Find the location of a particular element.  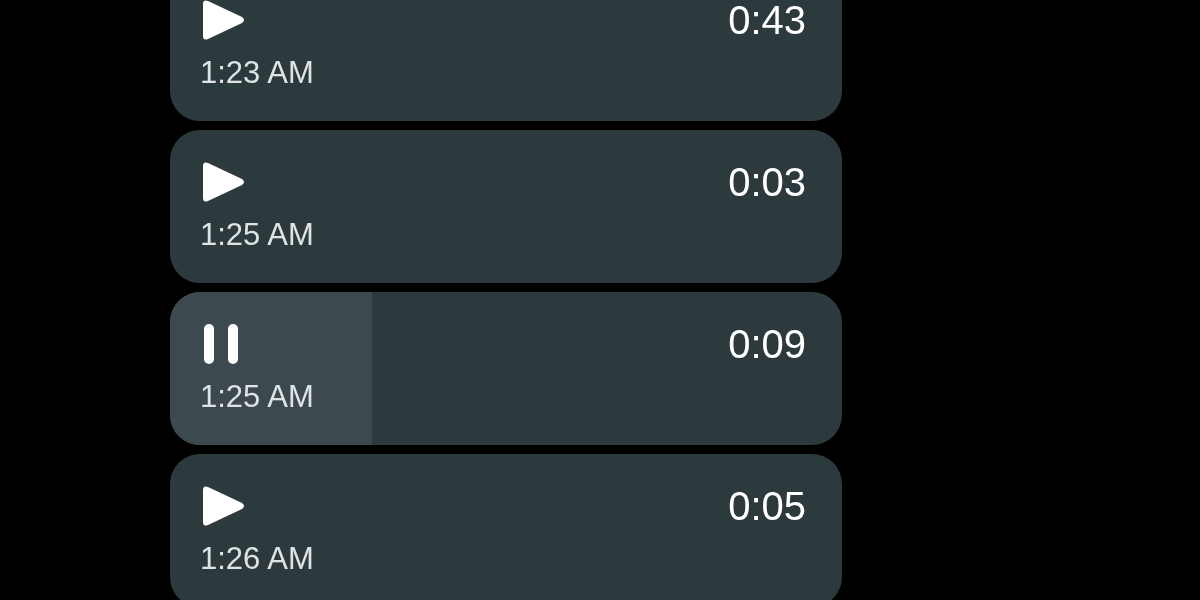

recording-time: 1:23 AM is located at coordinates (257, 73).